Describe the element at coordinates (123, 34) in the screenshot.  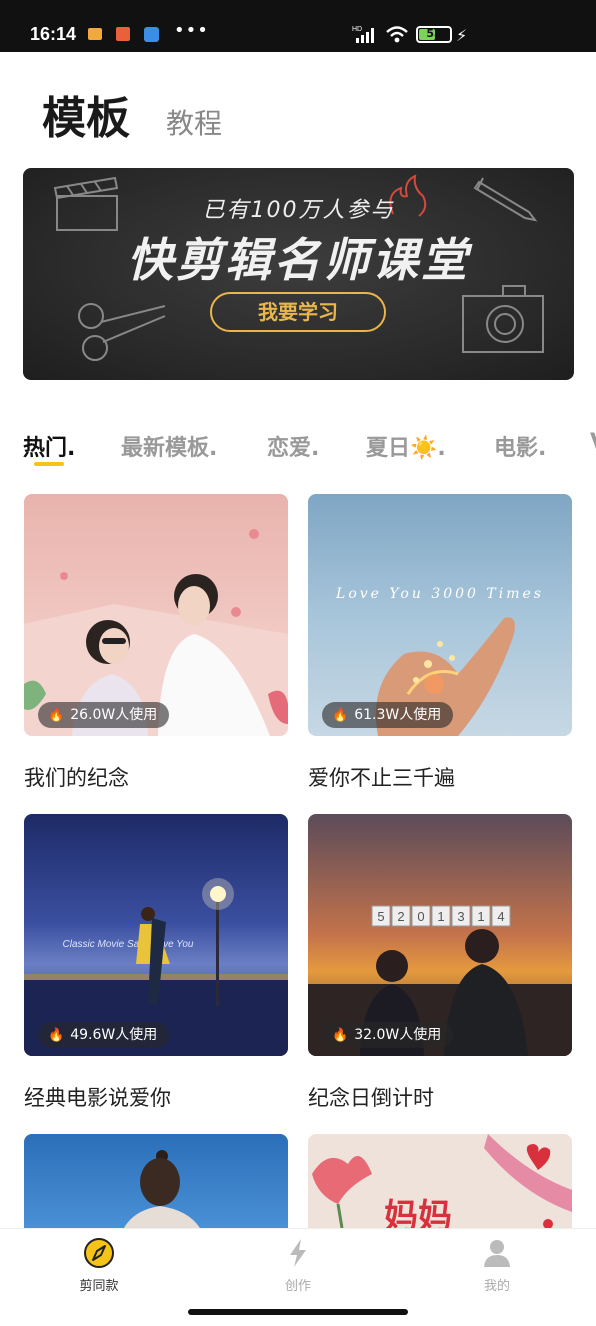
I see `bag-icon` at that location.